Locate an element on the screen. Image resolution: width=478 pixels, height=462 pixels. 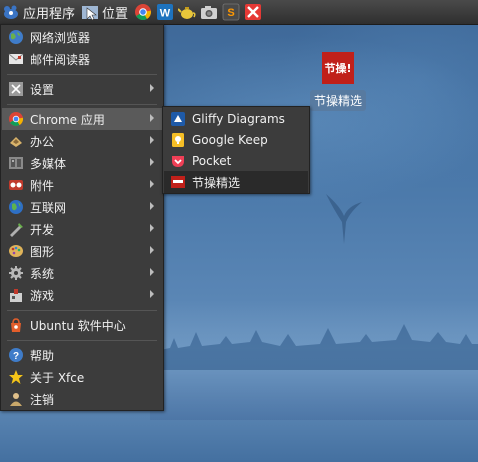
teapot-launcher is located at coordinates (187, 12).